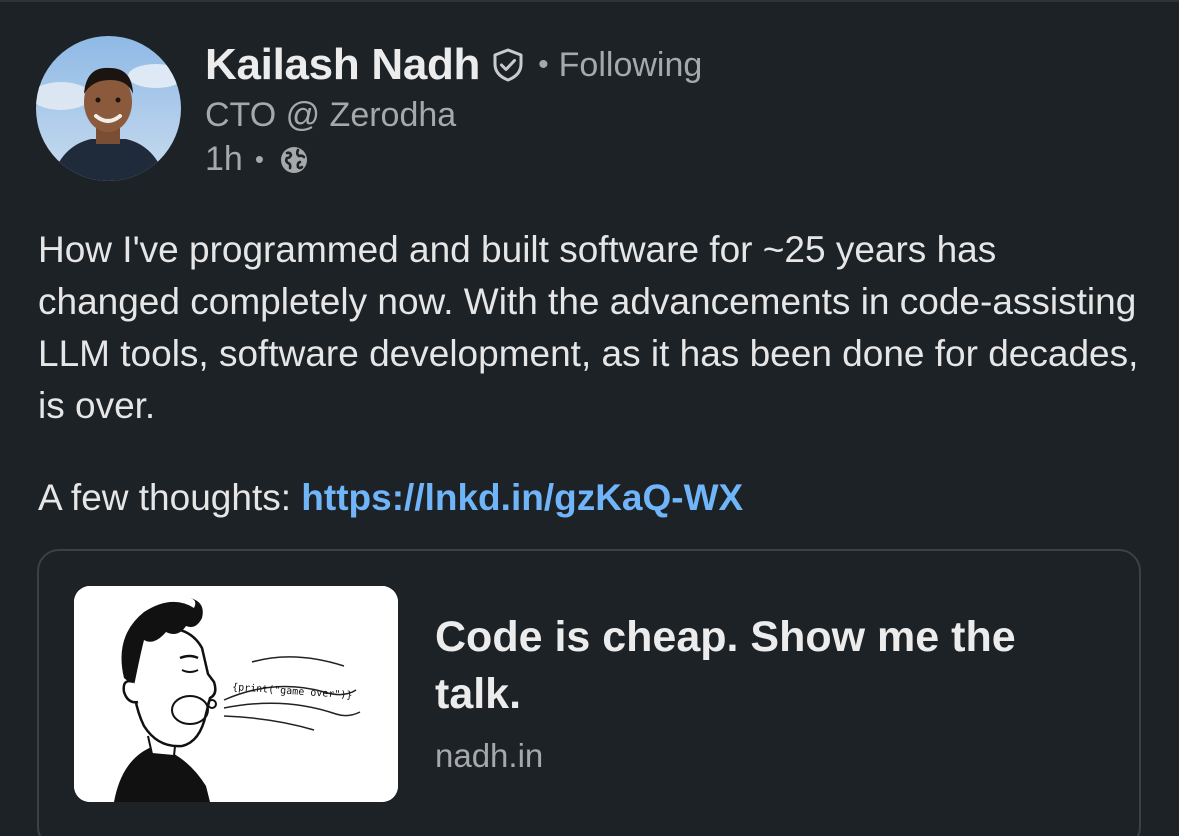 Image resolution: width=1179 pixels, height=836 pixels. Describe the element at coordinates (331, 115) in the screenshot. I see `author-headline: CTO @ Zerodha` at that location.